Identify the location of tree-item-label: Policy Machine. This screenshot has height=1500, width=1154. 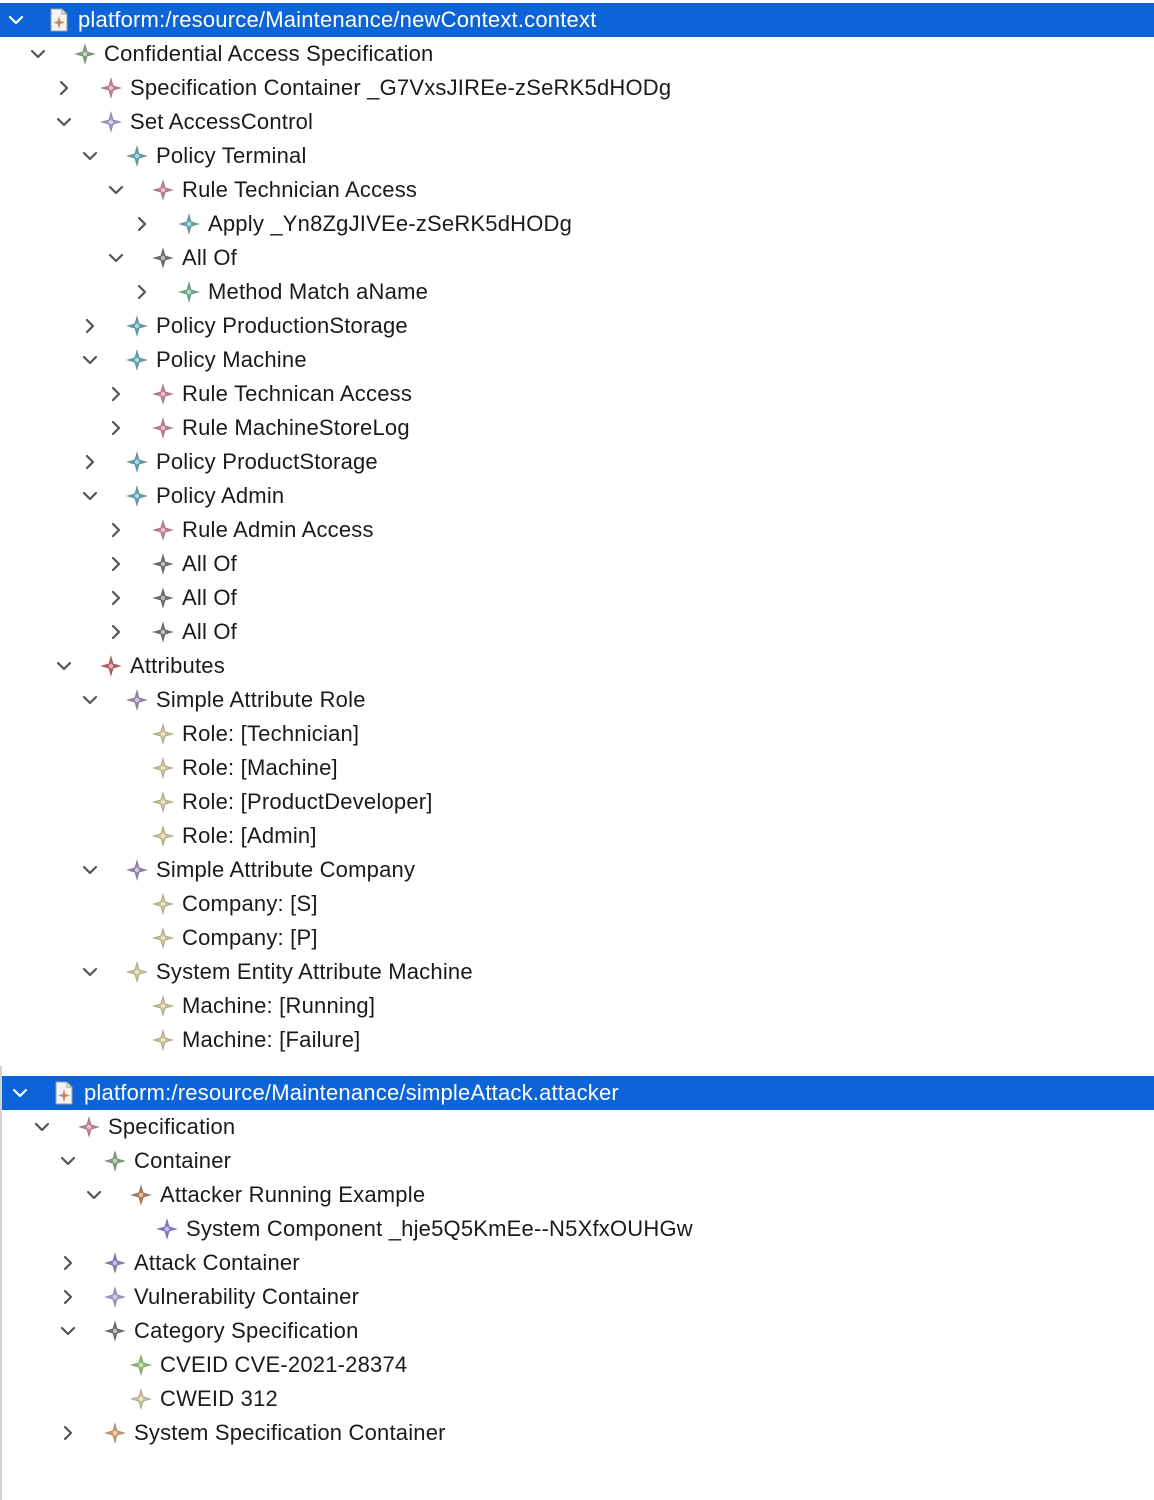
(231, 359).